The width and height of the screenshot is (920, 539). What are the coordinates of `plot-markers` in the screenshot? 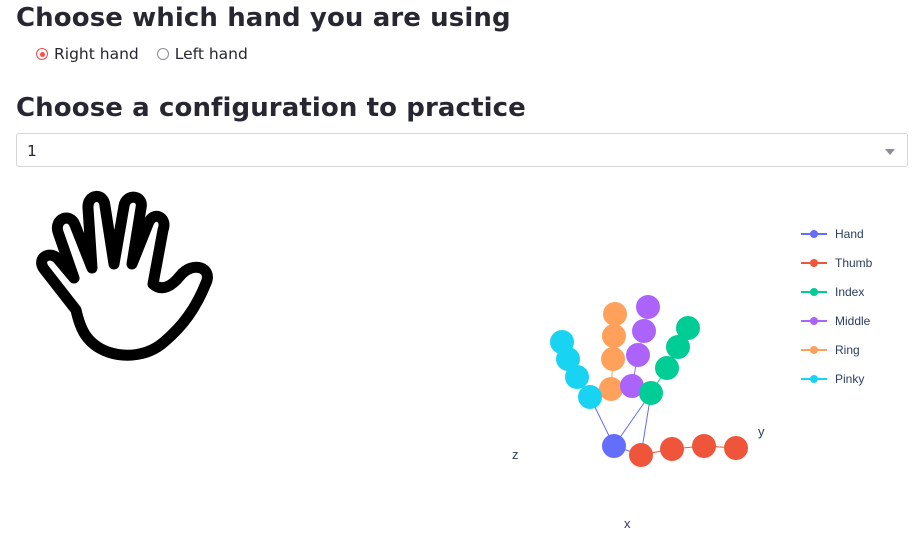 It's located at (649, 381).